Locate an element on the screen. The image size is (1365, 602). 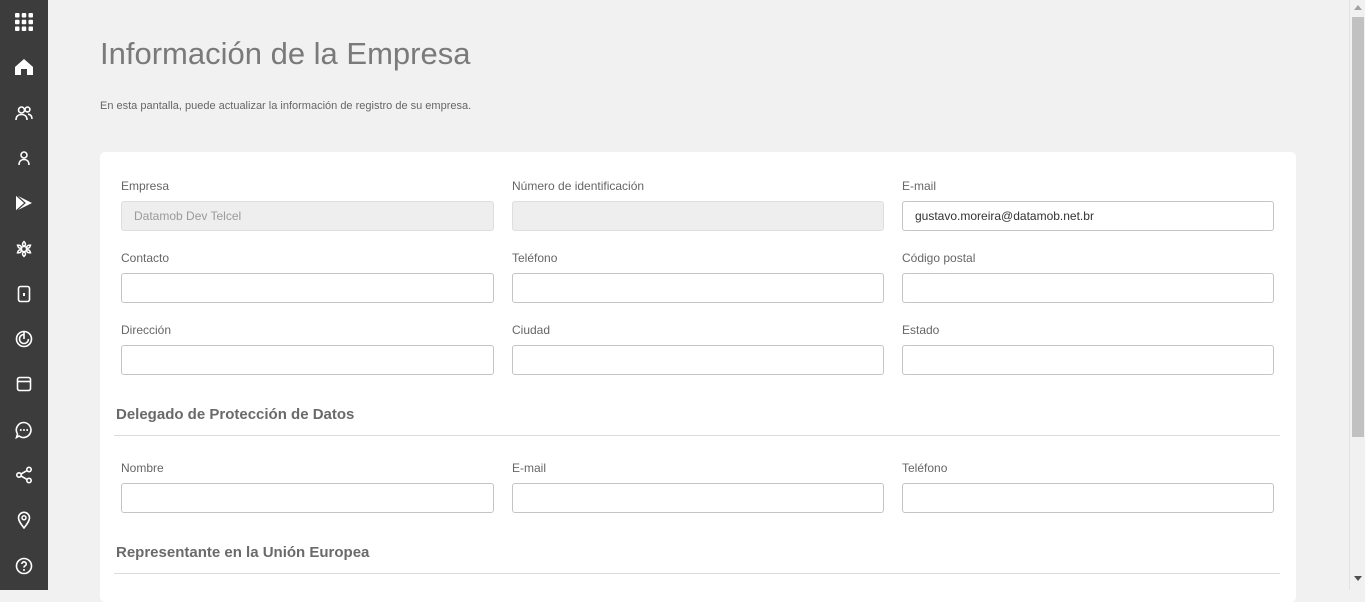
dpo-telefono-field is located at coordinates (1088, 498).